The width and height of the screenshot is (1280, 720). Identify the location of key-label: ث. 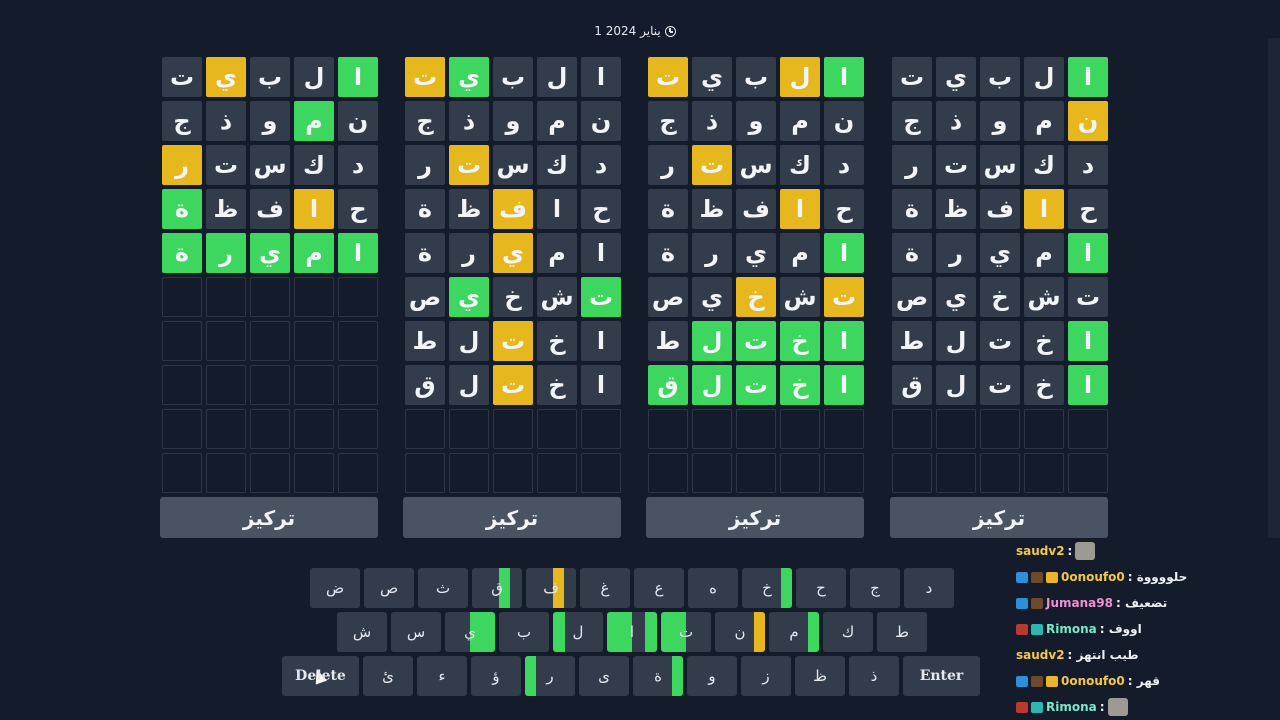
(443, 588).